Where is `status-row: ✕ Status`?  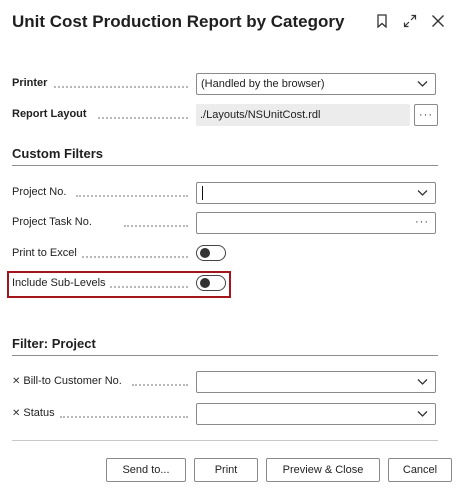 status-row: ✕ Status is located at coordinates (225, 415).